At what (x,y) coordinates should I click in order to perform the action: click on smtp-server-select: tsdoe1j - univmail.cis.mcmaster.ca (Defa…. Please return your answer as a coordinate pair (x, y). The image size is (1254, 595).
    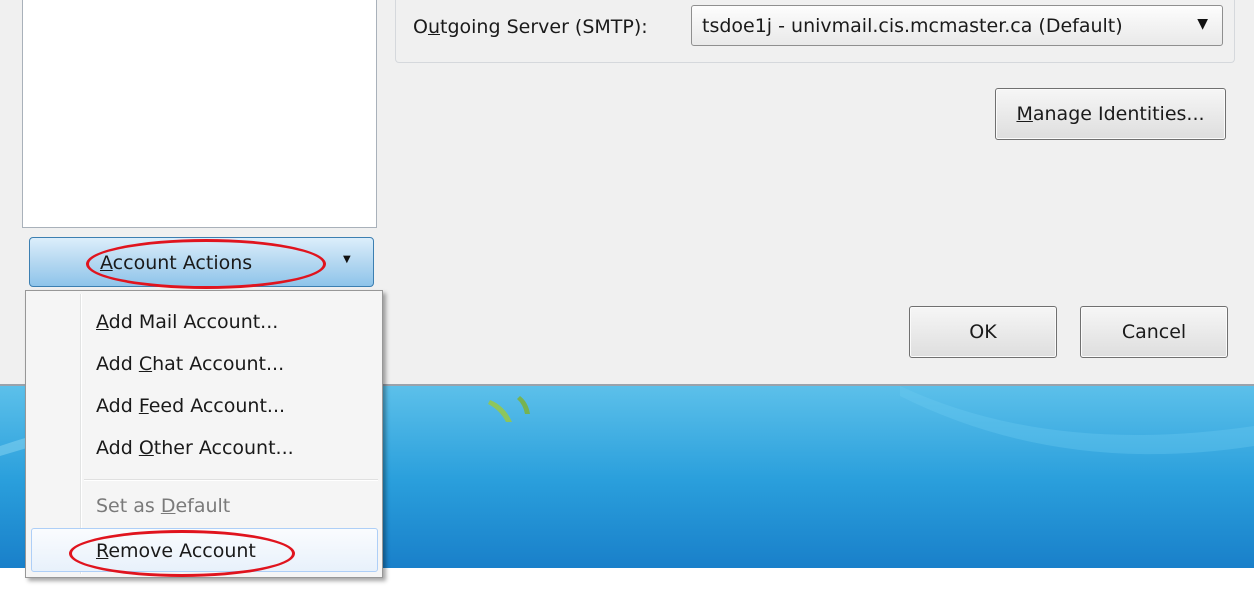
    Looking at the image, I should click on (957, 25).